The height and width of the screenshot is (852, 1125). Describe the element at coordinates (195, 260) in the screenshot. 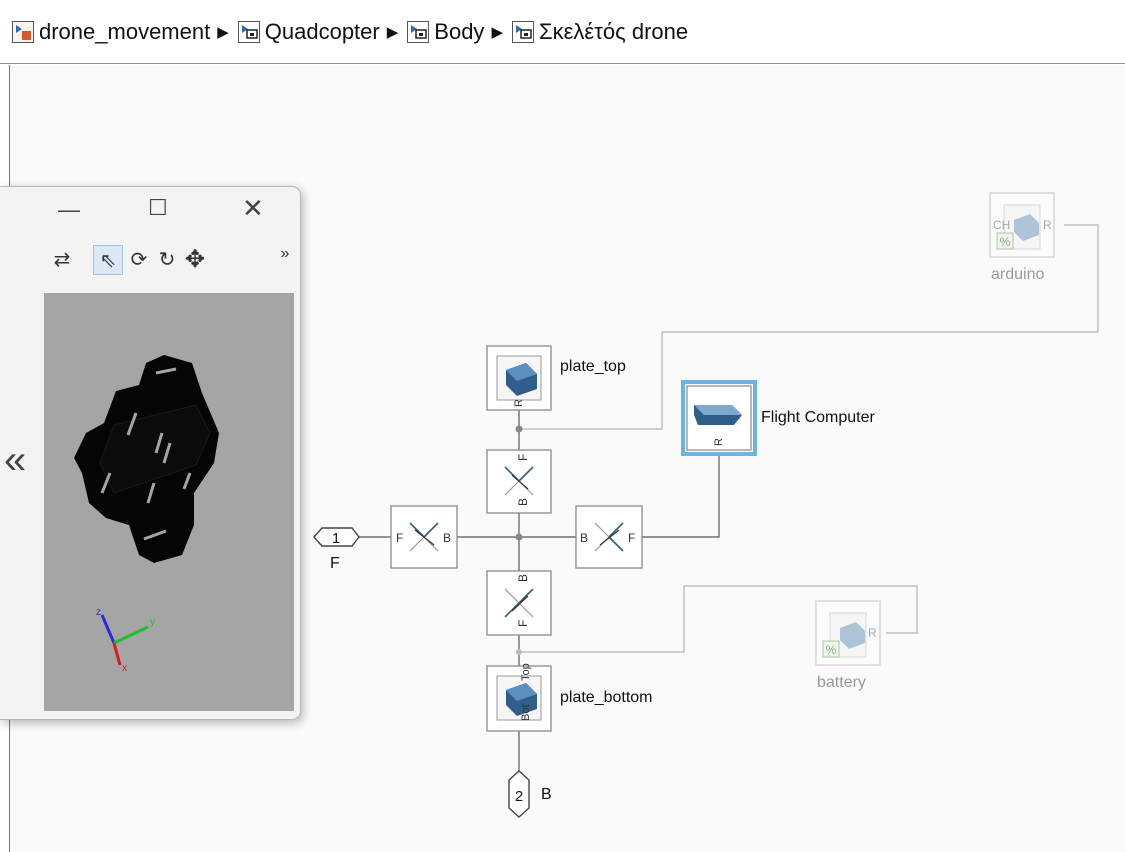

I see `pan-icon: ✥` at that location.